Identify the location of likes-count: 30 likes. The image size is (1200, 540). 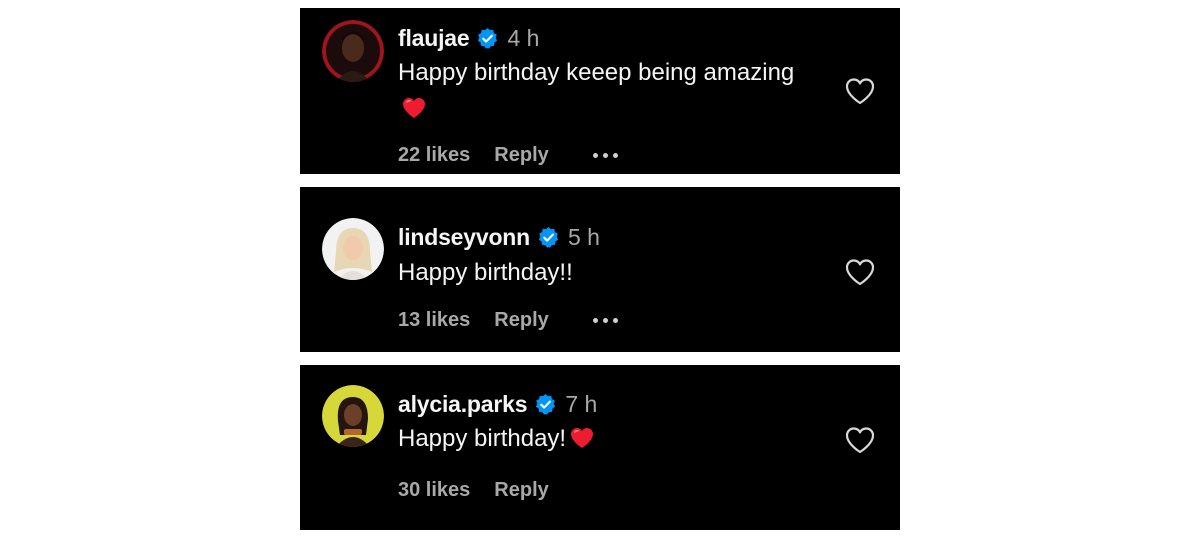
(434, 490).